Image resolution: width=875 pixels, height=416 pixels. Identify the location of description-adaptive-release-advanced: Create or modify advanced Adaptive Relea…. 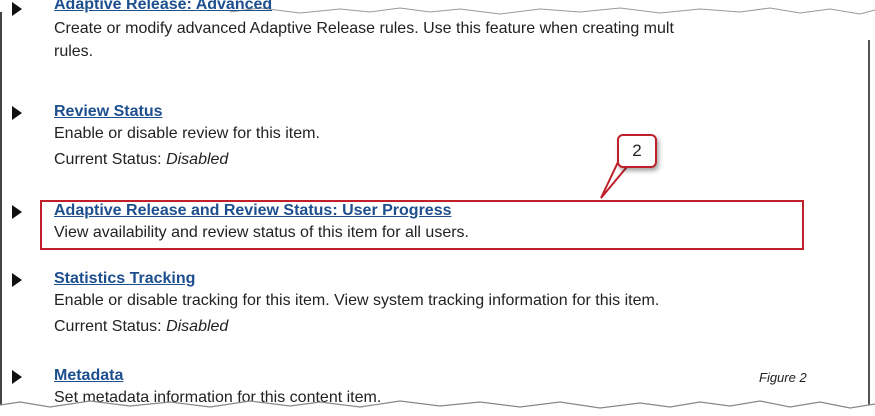
(364, 28).